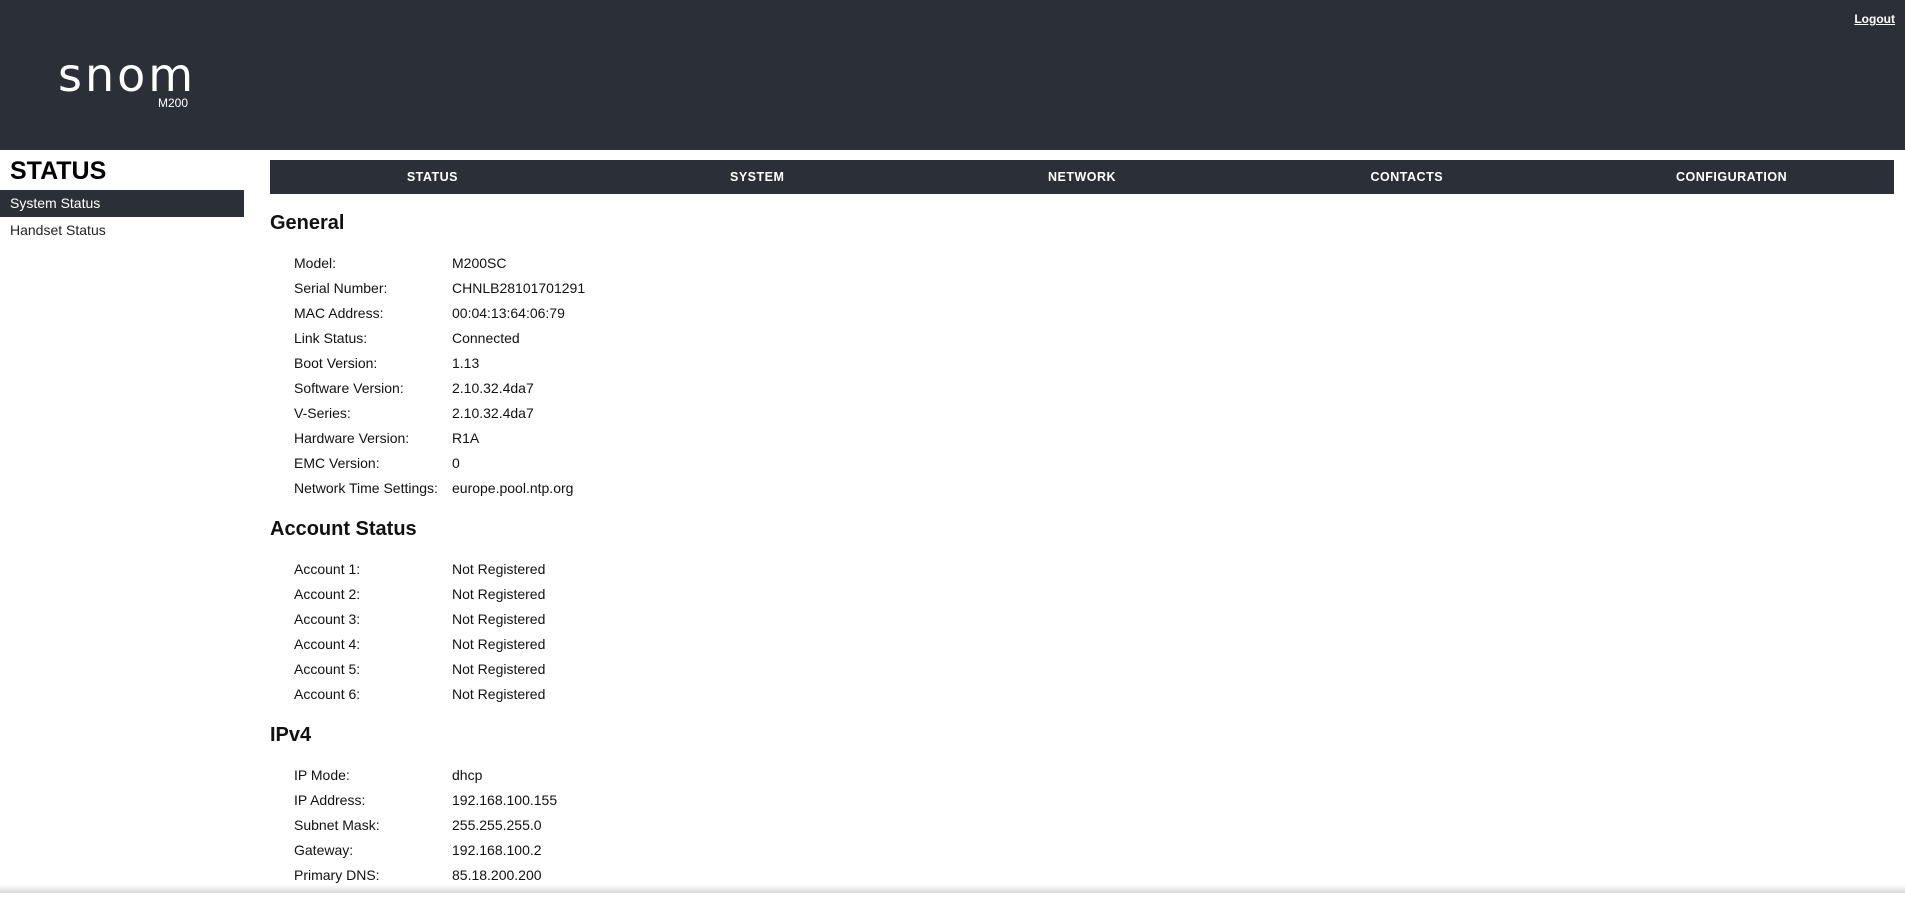 Image resolution: width=1905 pixels, height=903 pixels. I want to click on table-row: Primary DNS: 85.18.200.200, so click(425, 874).